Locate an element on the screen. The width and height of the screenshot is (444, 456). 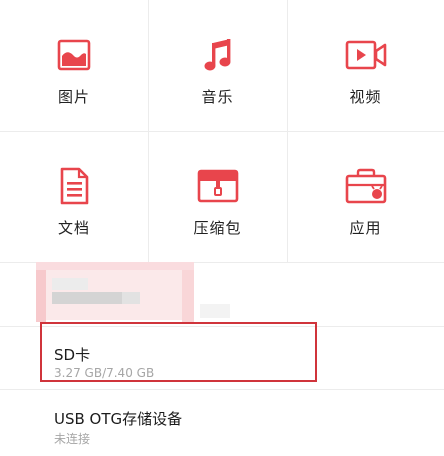
image-icon is located at coordinates (74, 55).